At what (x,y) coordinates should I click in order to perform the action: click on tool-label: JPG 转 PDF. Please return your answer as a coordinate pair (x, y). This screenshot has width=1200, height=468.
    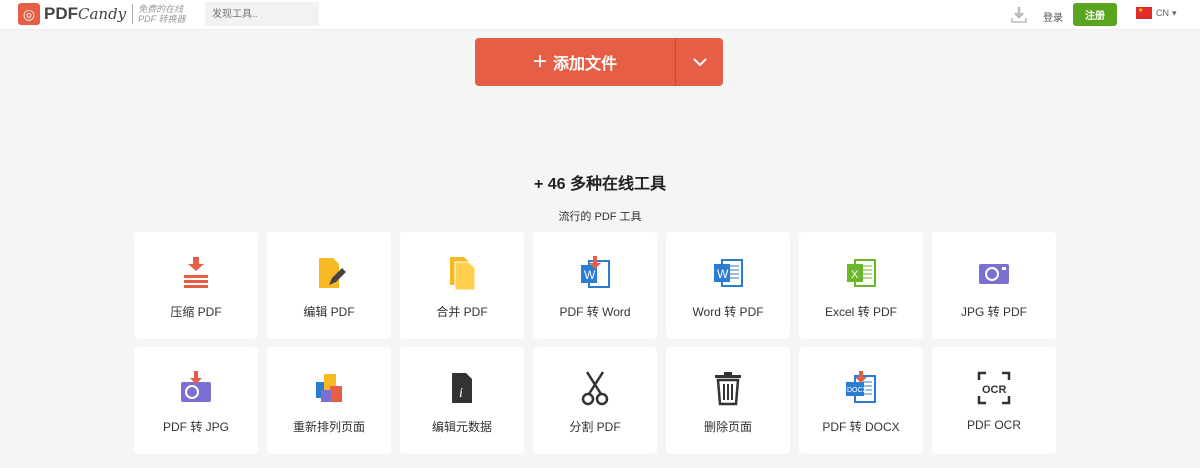
    Looking at the image, I should click on (993, 312).